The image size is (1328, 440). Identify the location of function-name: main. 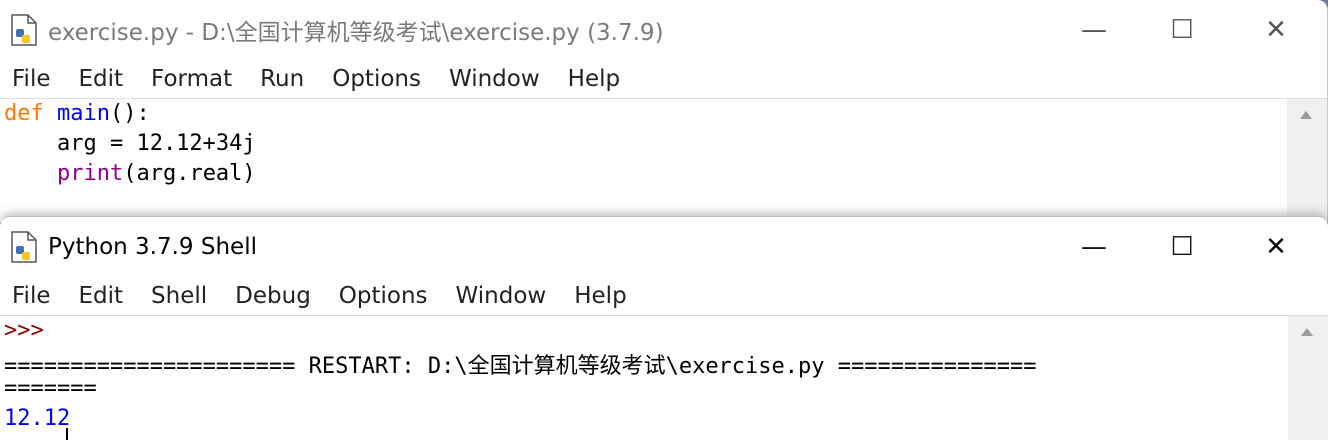
(83, 113).